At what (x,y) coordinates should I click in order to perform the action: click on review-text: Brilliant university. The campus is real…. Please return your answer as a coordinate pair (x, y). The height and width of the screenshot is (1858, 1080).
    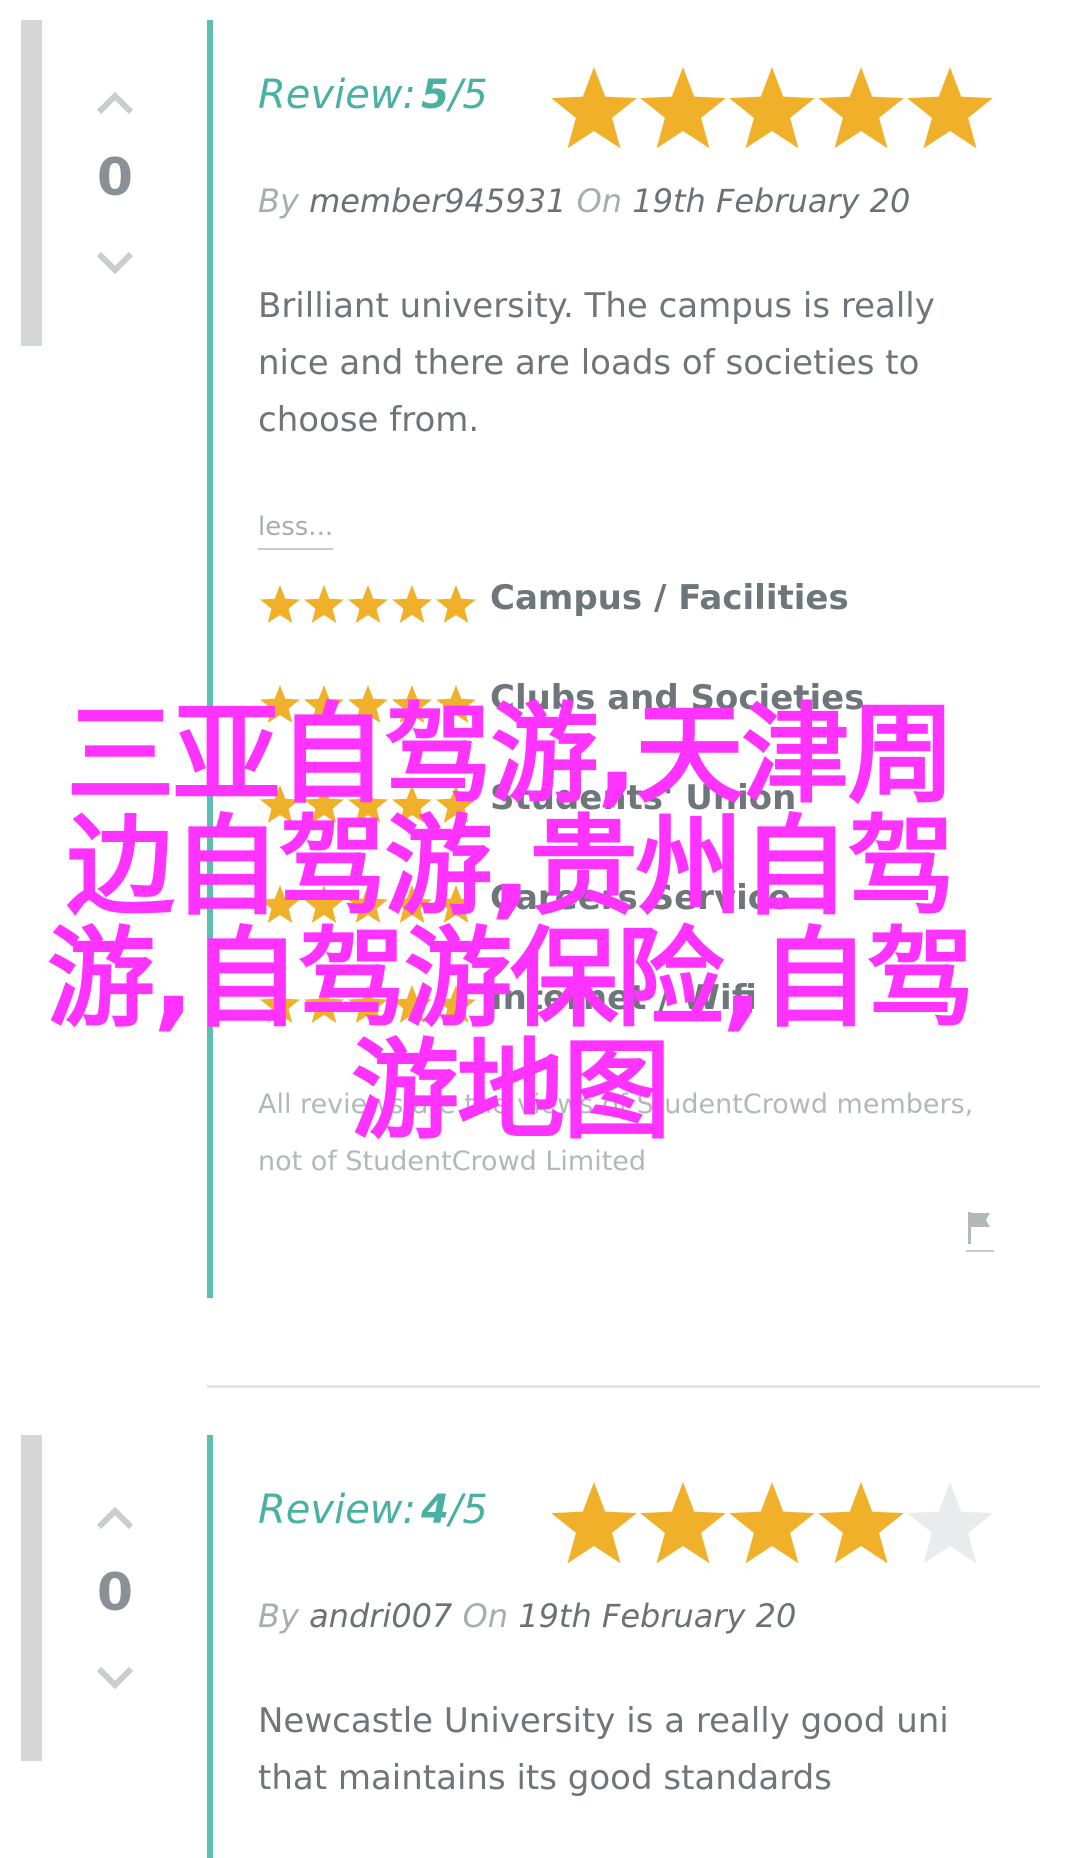
    Looking at the image, I should click on (596, 363).